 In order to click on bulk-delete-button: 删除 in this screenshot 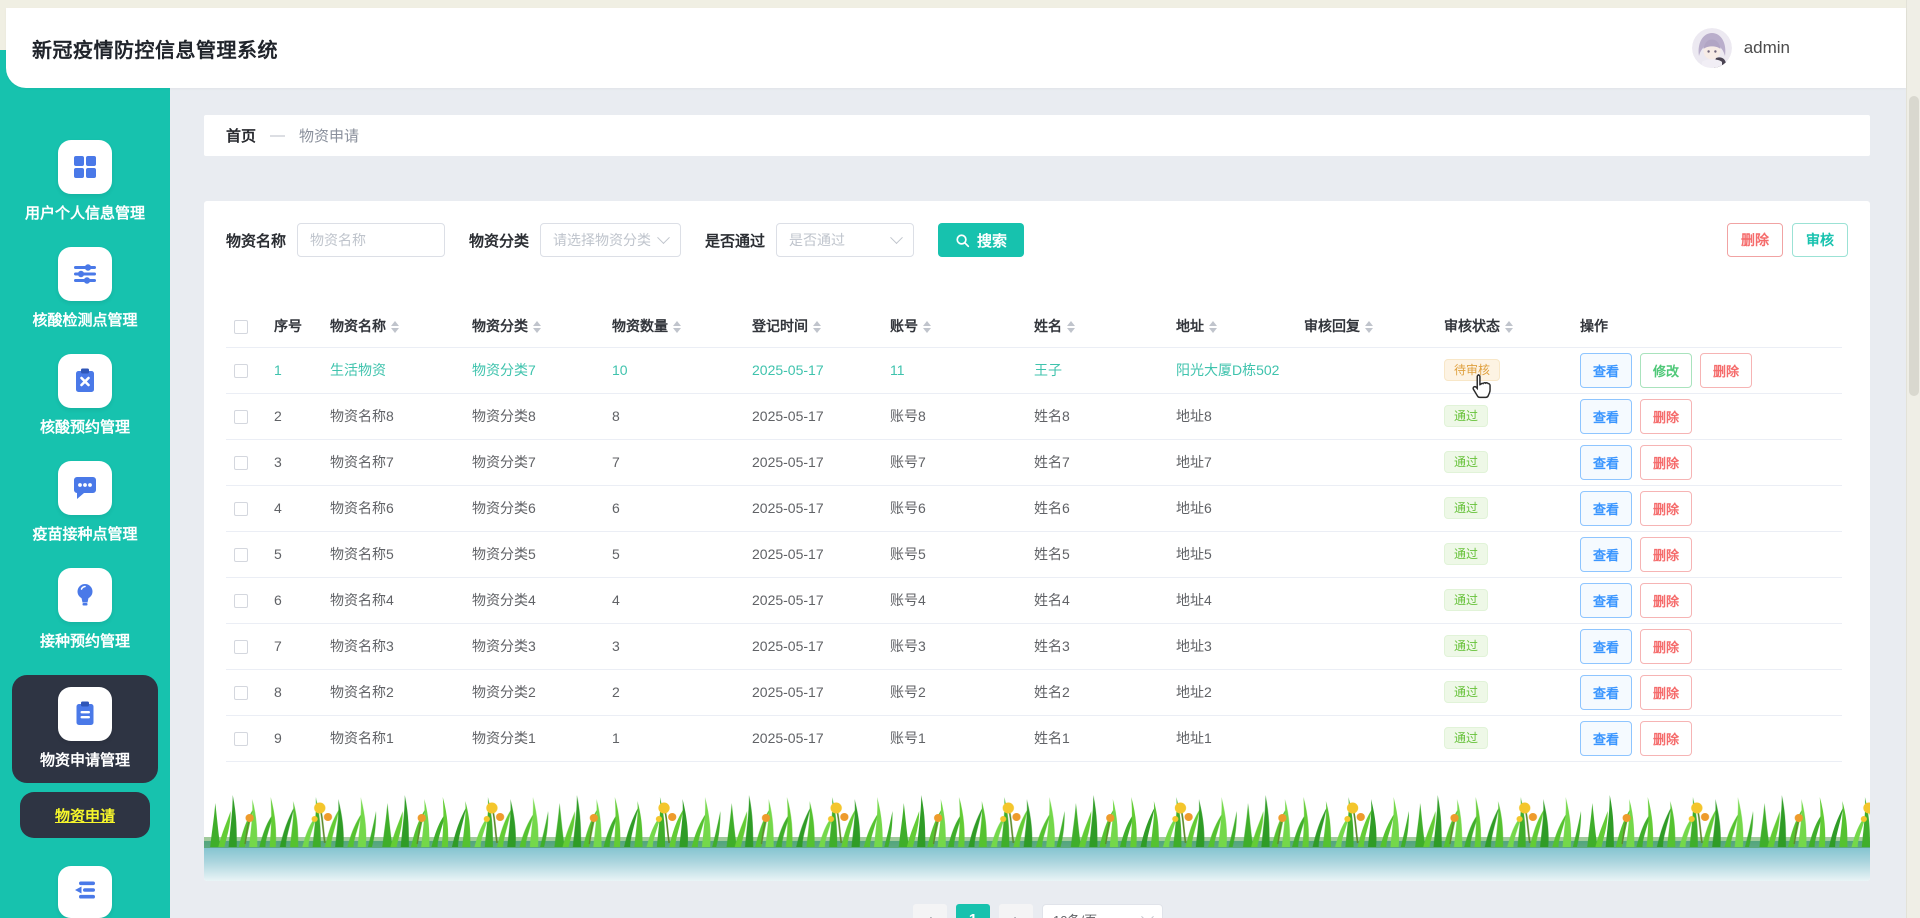, I will do `click(1755, 240)`.